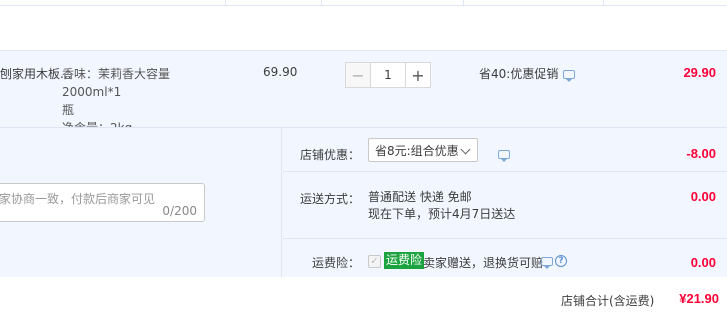 This screenshot has width=727, height=328. I want to click on item-subtotal: 29.90, so click(699, 72).